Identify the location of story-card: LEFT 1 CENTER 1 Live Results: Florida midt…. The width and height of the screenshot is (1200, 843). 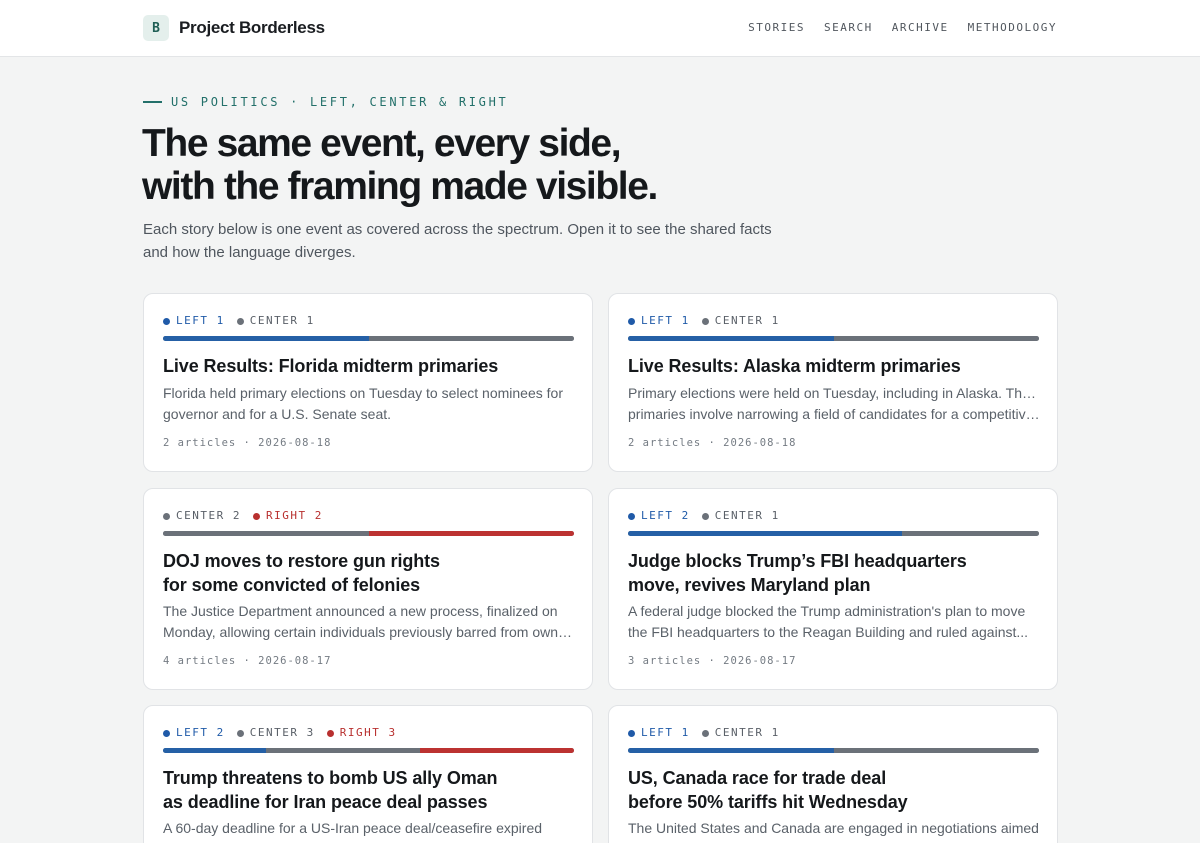
(368, 382).